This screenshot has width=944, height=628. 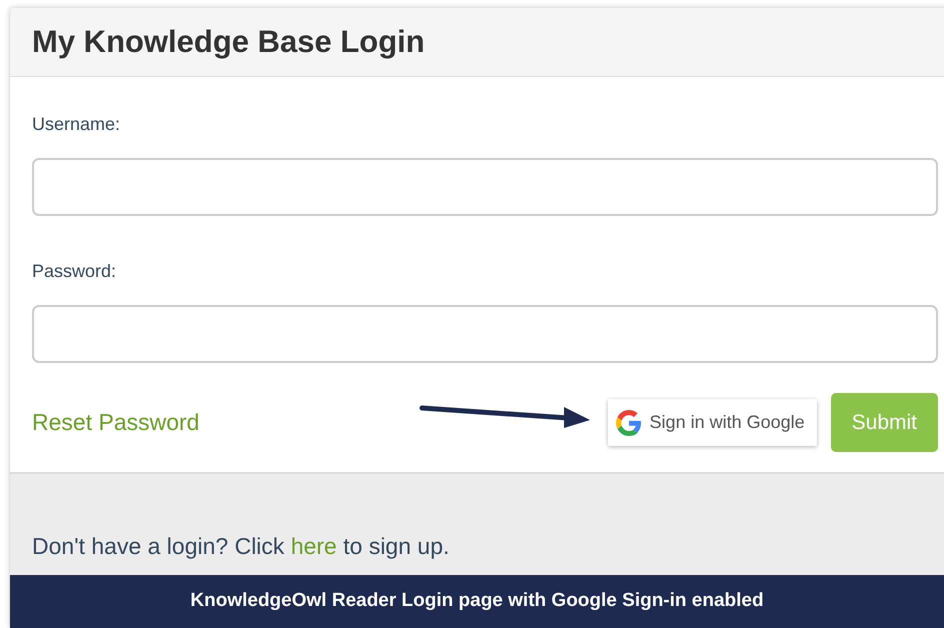 I want to click on page-title: My Knowledge Base Login, so click(x=228, y=42).